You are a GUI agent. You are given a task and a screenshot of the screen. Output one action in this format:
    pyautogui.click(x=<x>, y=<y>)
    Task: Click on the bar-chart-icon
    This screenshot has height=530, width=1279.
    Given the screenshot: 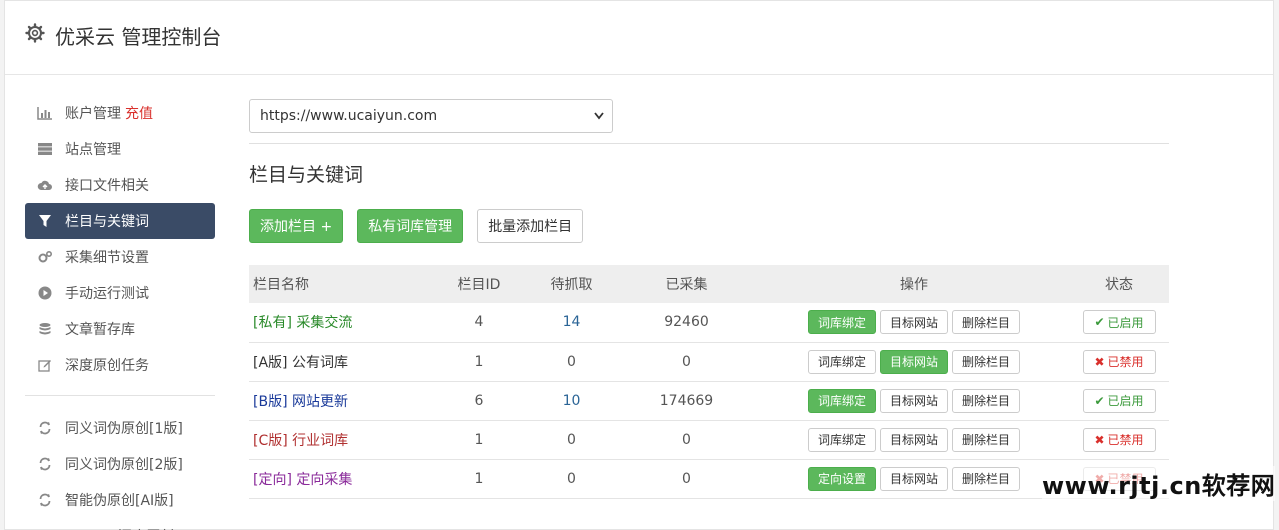 What is the action you would take?
    pyautogui.click(x=45, y=113)
    